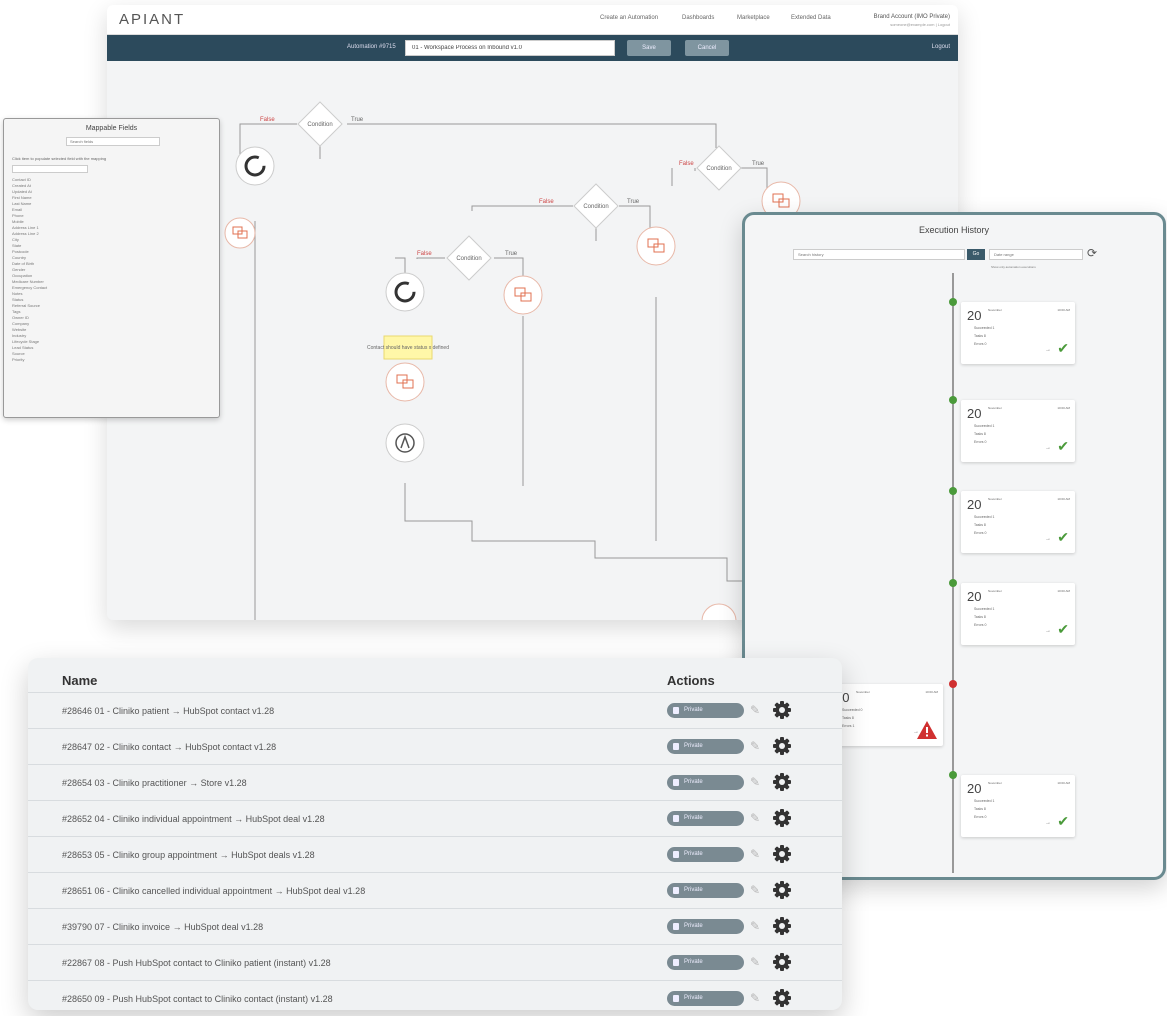 This screenshot has width=1167, height=1016. I want to click on column-header-actions: Actions, so click(691, 680).